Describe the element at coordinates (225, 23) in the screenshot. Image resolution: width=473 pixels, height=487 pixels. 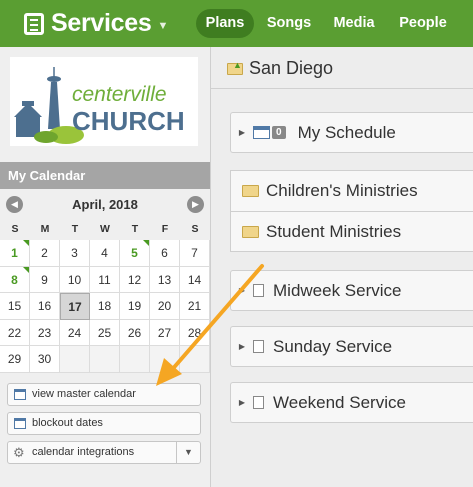
I see `tab-plans: Plans` at that location.